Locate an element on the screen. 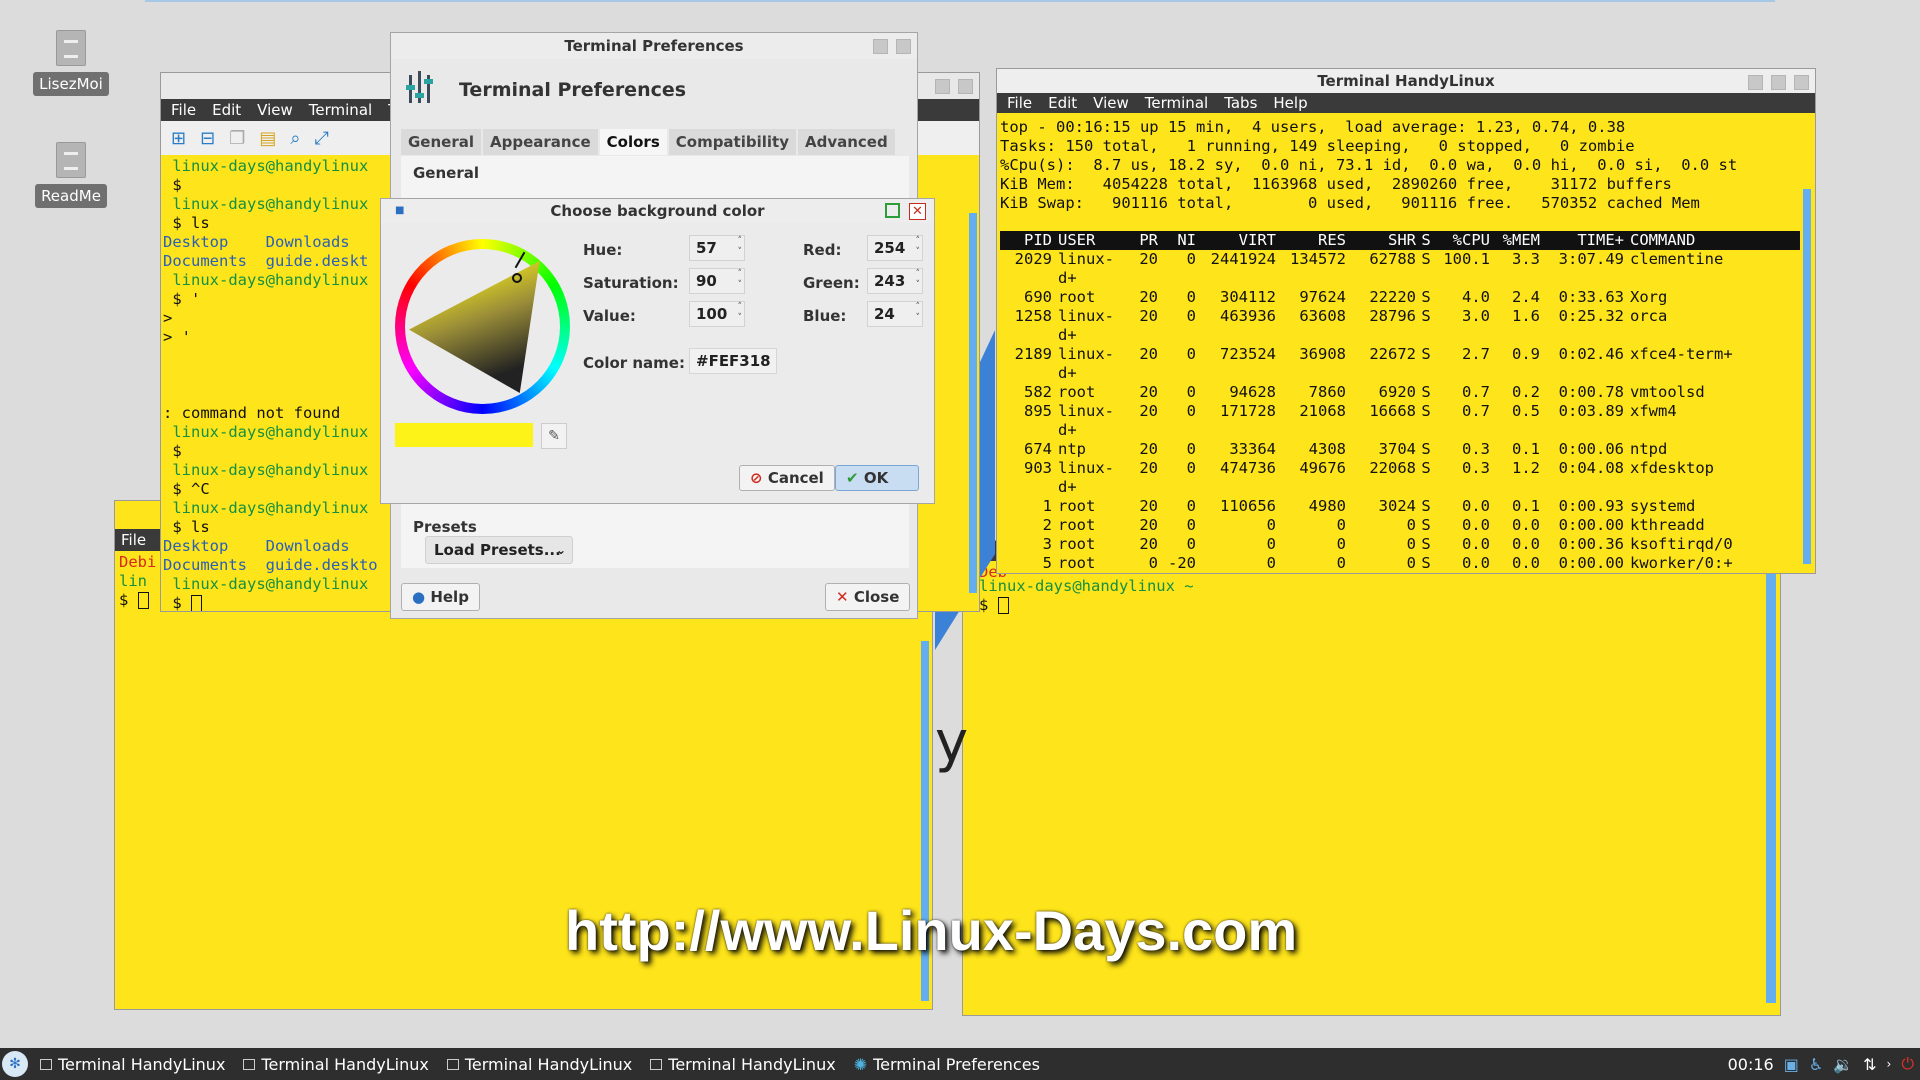 The image size is (1920, 1080). network-icon: ⇅ is located at coordinates (1869, 1064).